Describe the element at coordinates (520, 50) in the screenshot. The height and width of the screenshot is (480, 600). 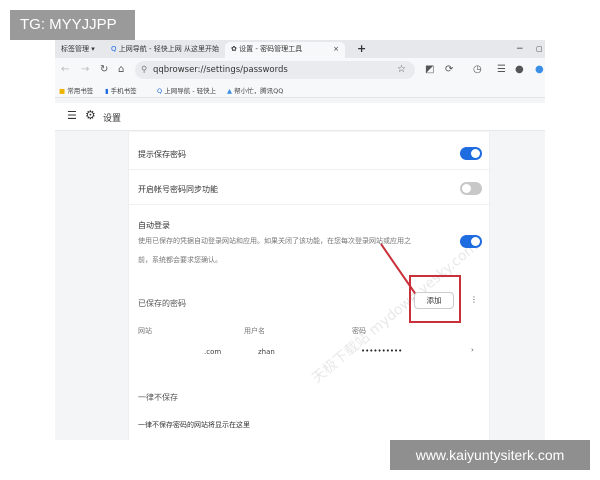
I see `minimize-button: −` at that location.